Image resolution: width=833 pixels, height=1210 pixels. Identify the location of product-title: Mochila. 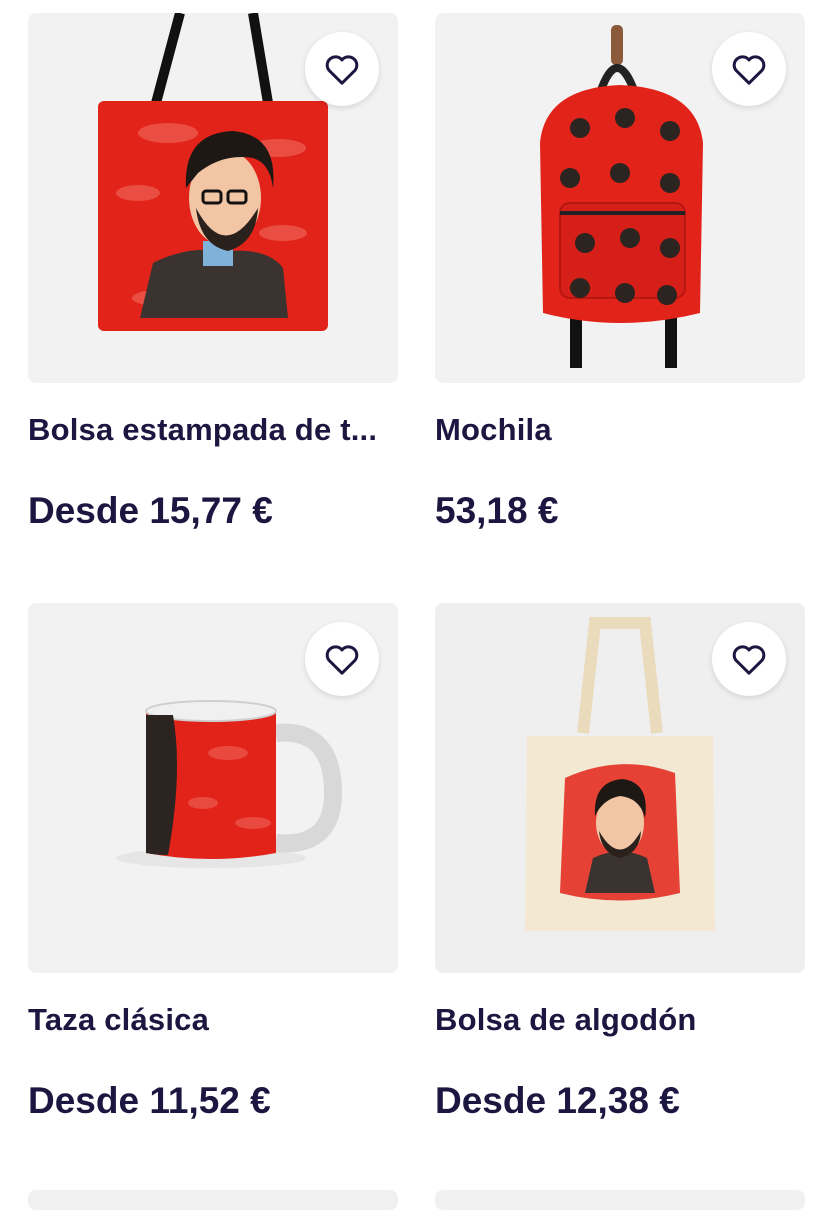
(620, 430).